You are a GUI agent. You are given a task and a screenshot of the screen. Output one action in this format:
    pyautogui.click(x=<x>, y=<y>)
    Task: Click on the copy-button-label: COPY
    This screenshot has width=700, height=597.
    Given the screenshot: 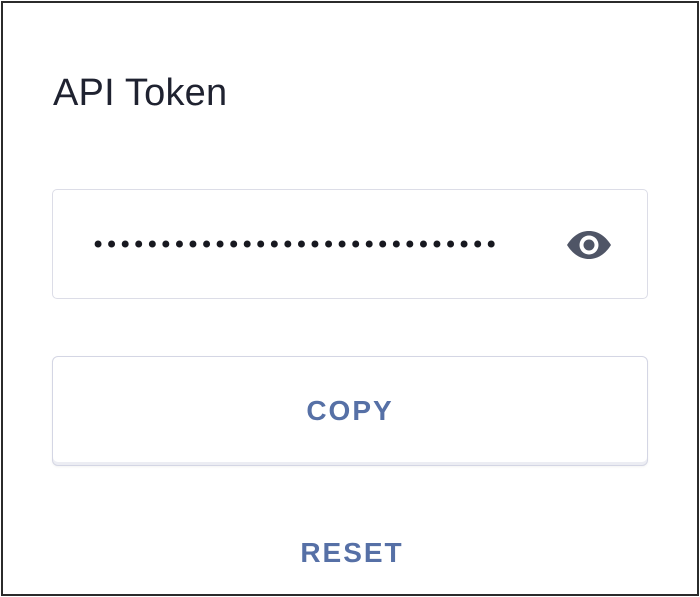 What is the action you would take?
    pyautogui.click(x=350, y=410)
    